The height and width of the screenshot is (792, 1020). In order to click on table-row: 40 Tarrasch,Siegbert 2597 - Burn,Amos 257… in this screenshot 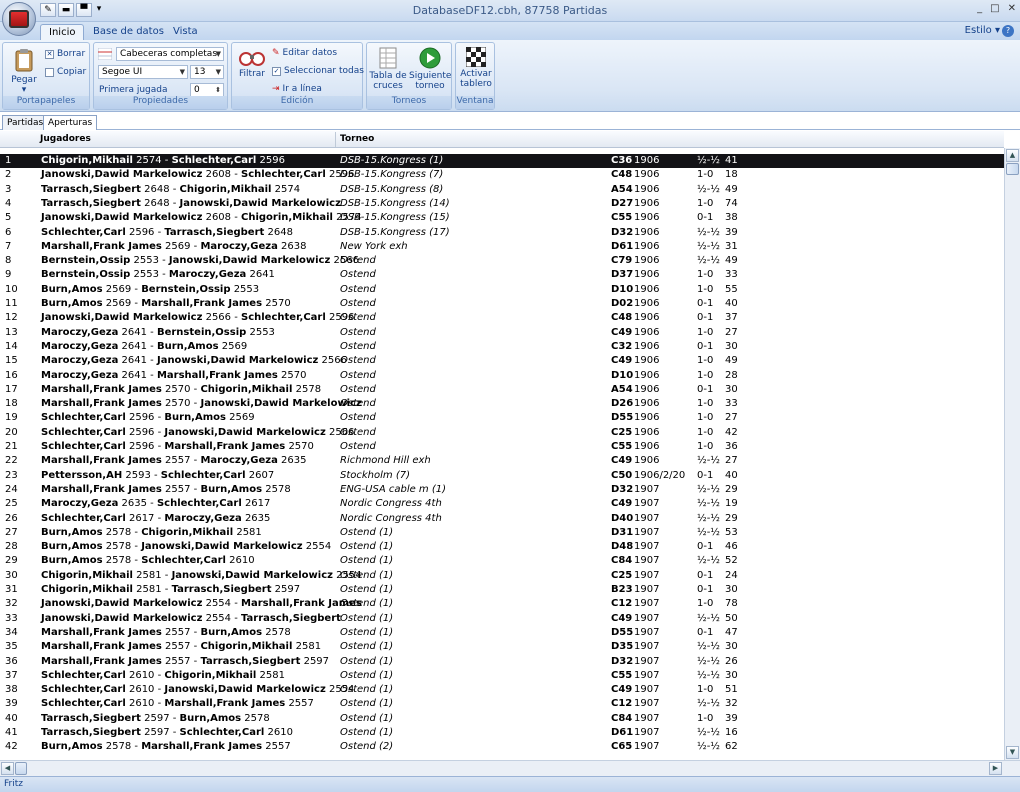, I will do `click(502, 719)`.